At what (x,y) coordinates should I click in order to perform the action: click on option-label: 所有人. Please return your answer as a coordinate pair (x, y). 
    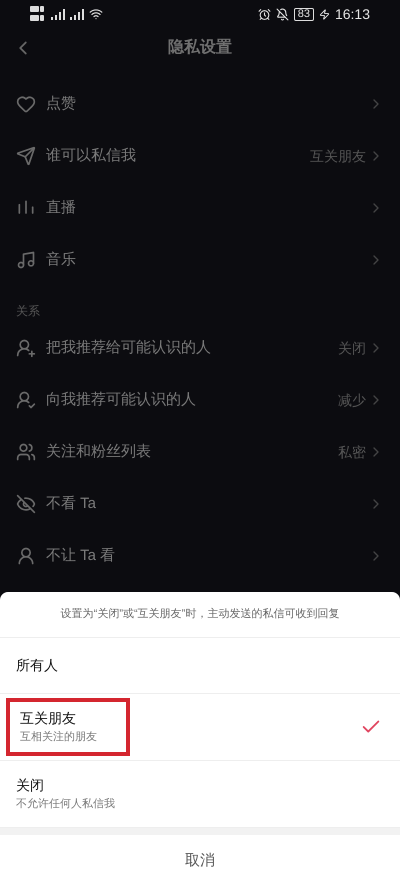
    Looking at the image, I should click on (37, 665).